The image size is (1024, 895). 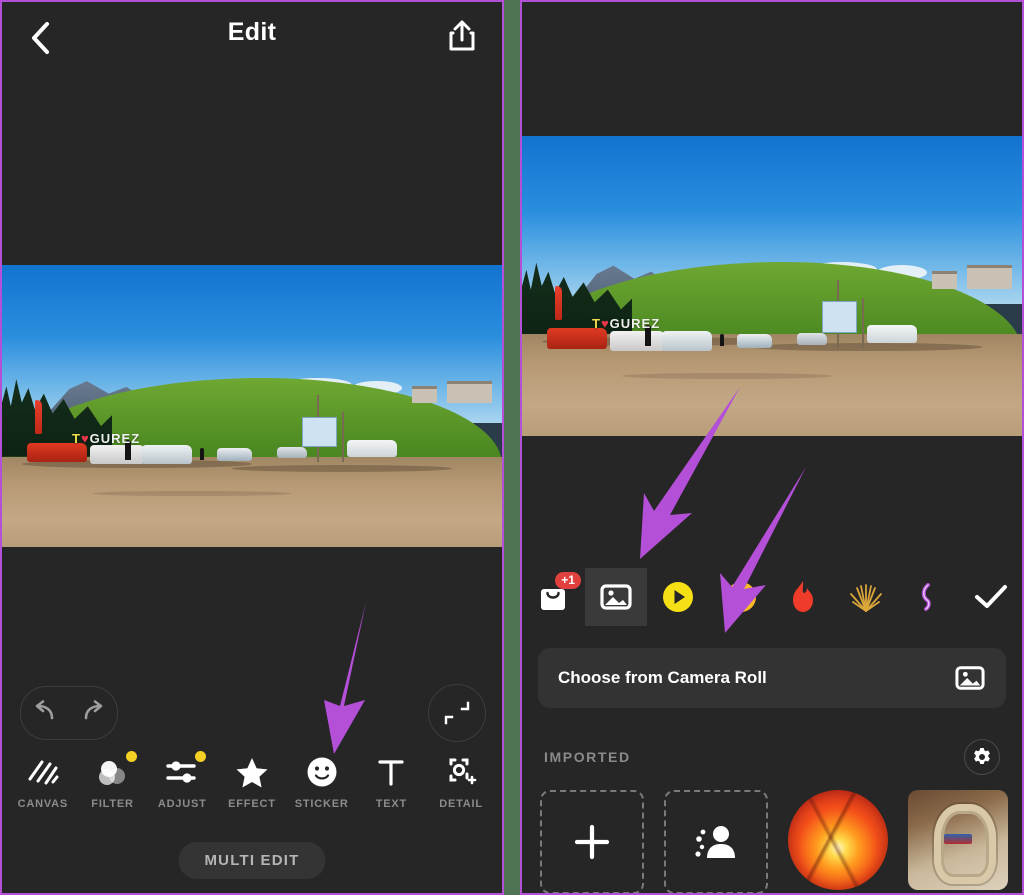 I want to click on tool-label: DETAIL, so click(x=461, y=804).